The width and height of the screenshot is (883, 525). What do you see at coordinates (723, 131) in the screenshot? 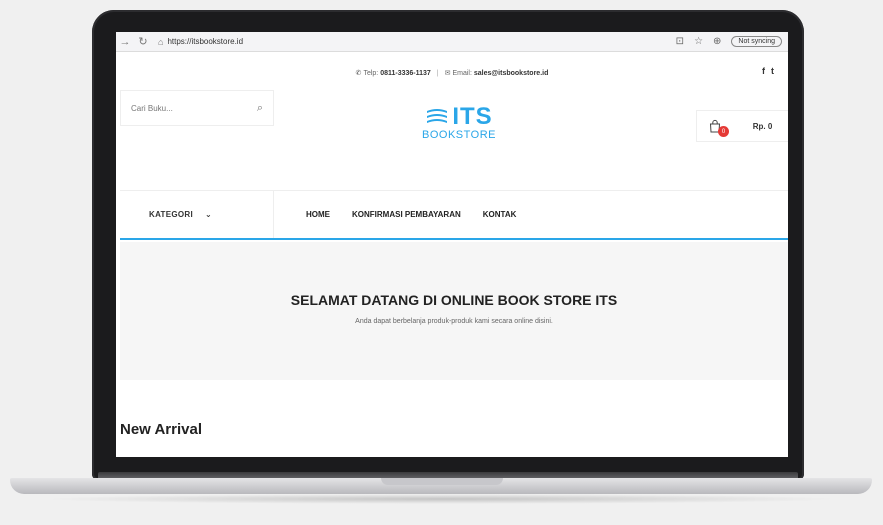
I see `cart-count-badge: 0` at bounding box center [723, 131].